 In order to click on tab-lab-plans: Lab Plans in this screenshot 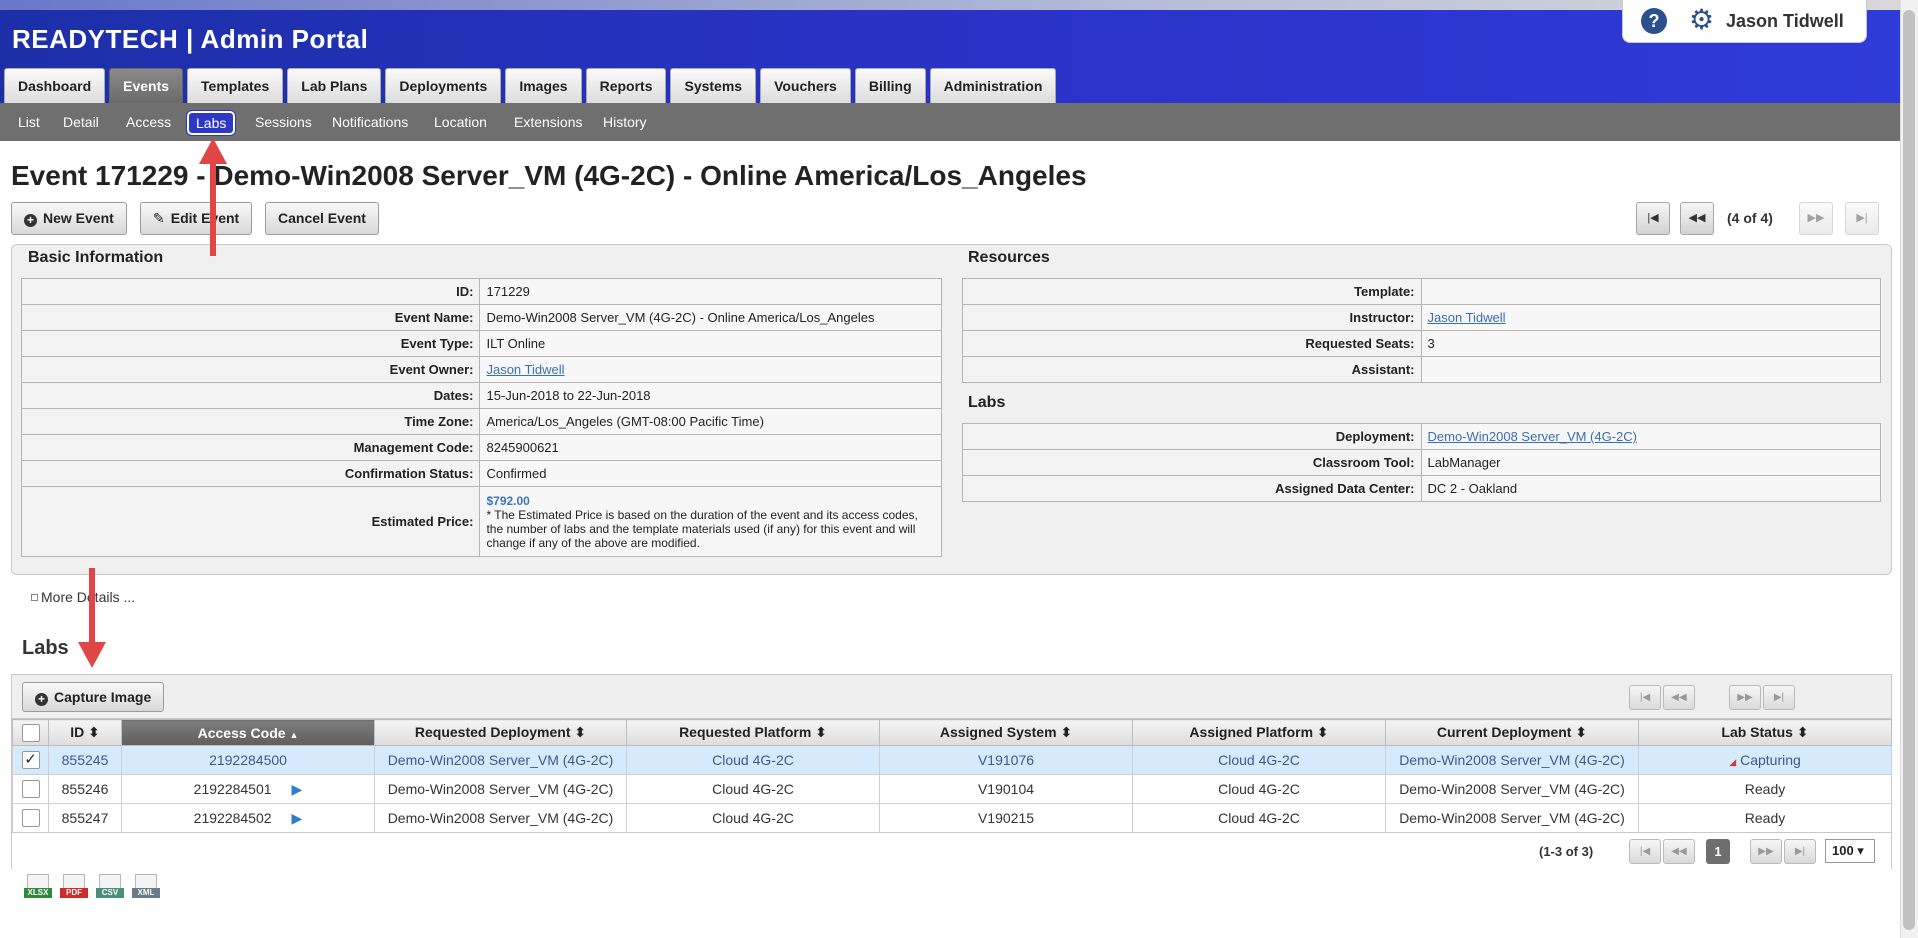, I will do `click(334, 86)`.